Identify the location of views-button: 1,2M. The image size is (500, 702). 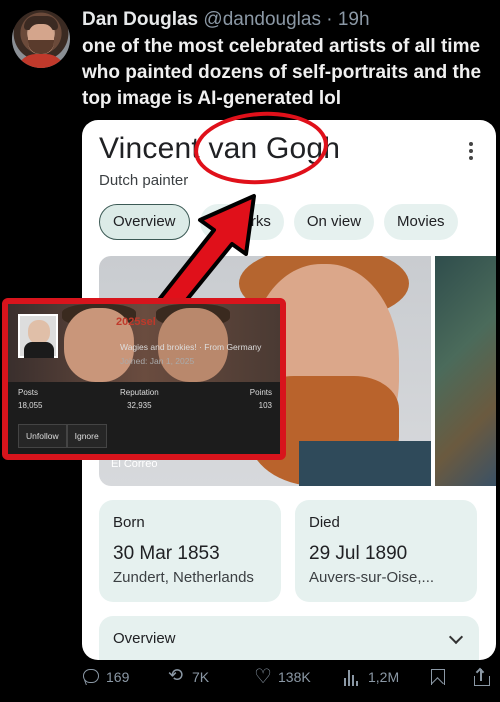
(371, 677).